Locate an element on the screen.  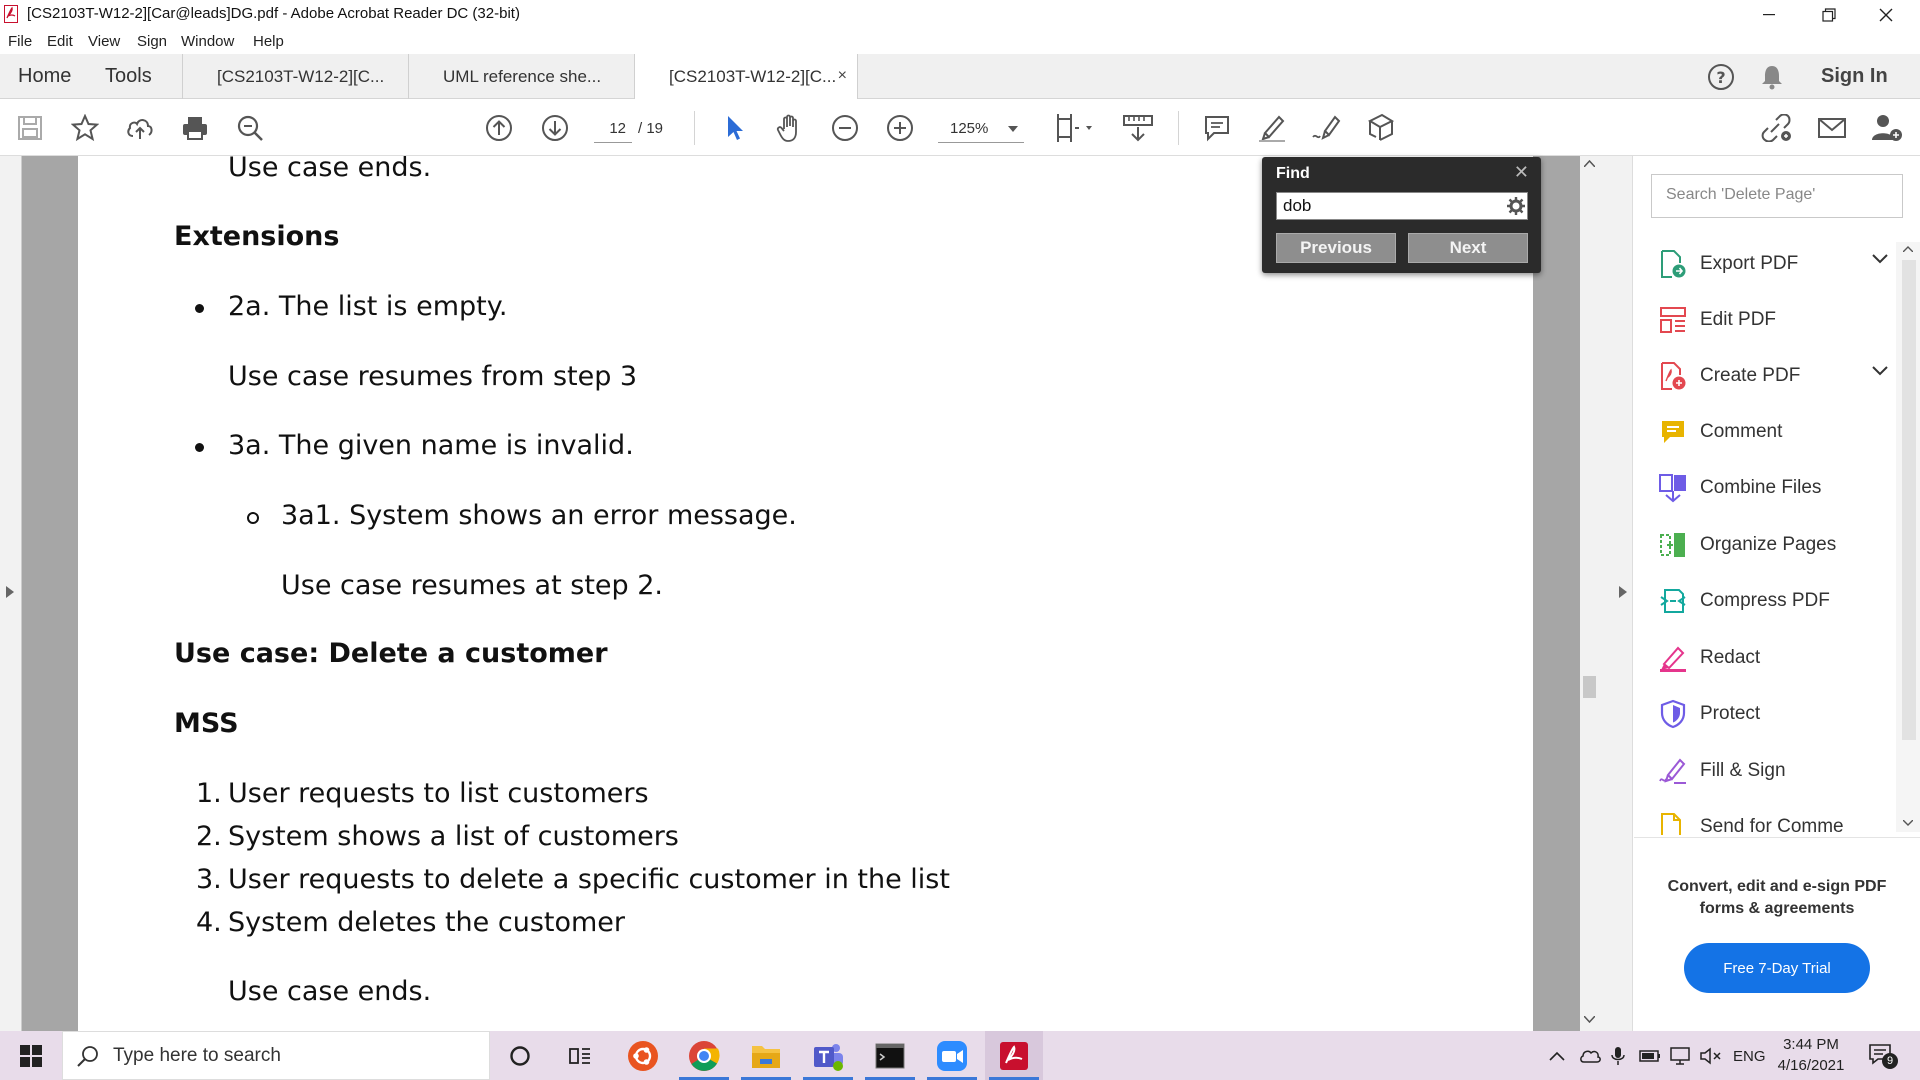
hand-tool-icon is located at coordinates (790, 128).